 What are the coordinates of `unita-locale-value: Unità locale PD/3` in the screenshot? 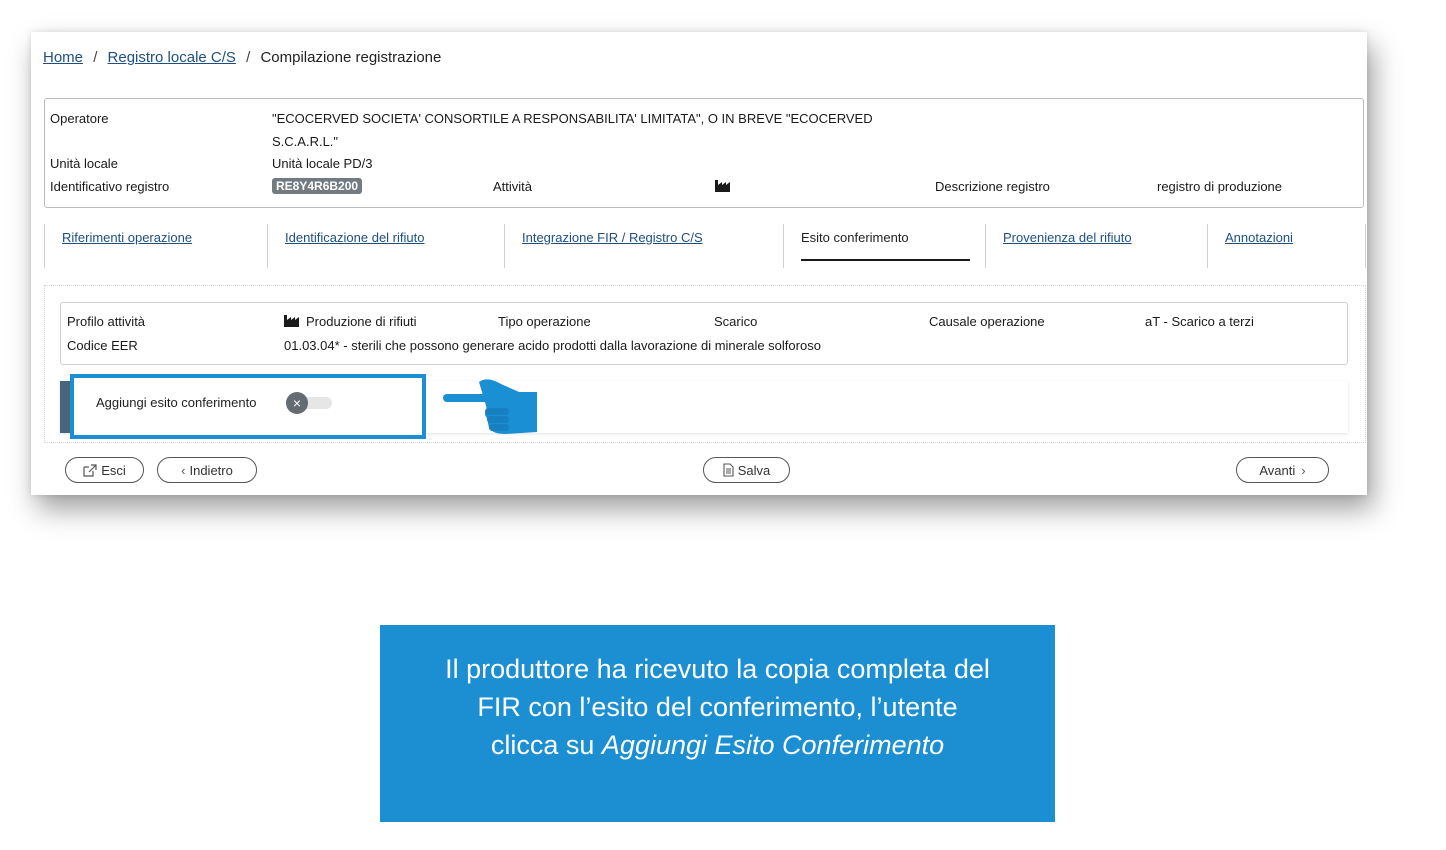 It's located at (322, 163).